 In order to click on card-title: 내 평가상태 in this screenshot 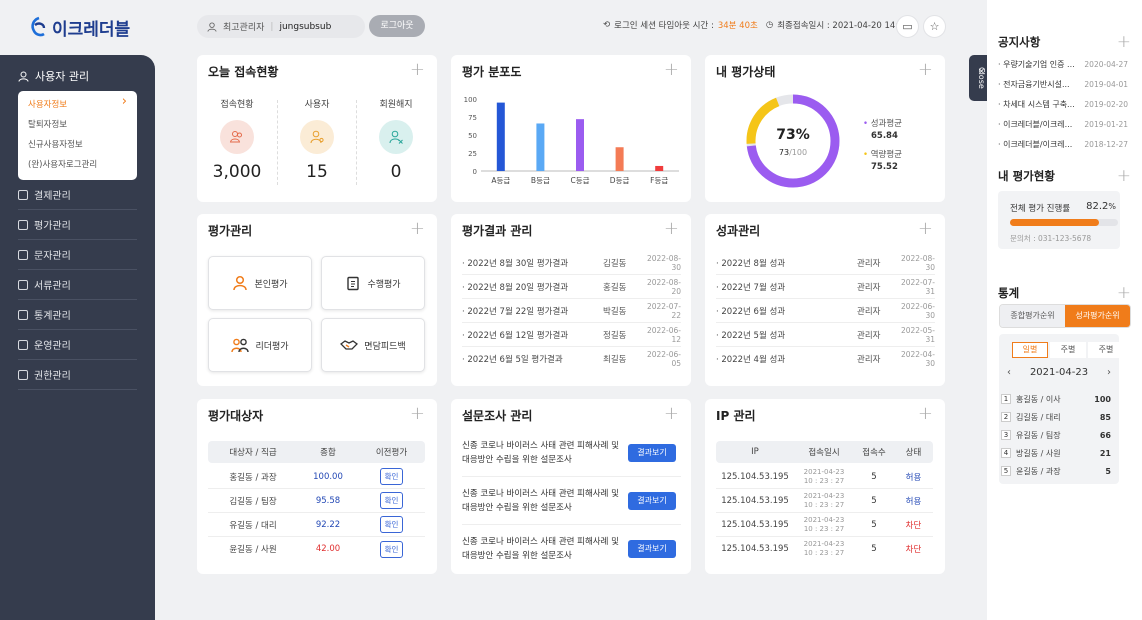, I will do `click(746, 72)`.